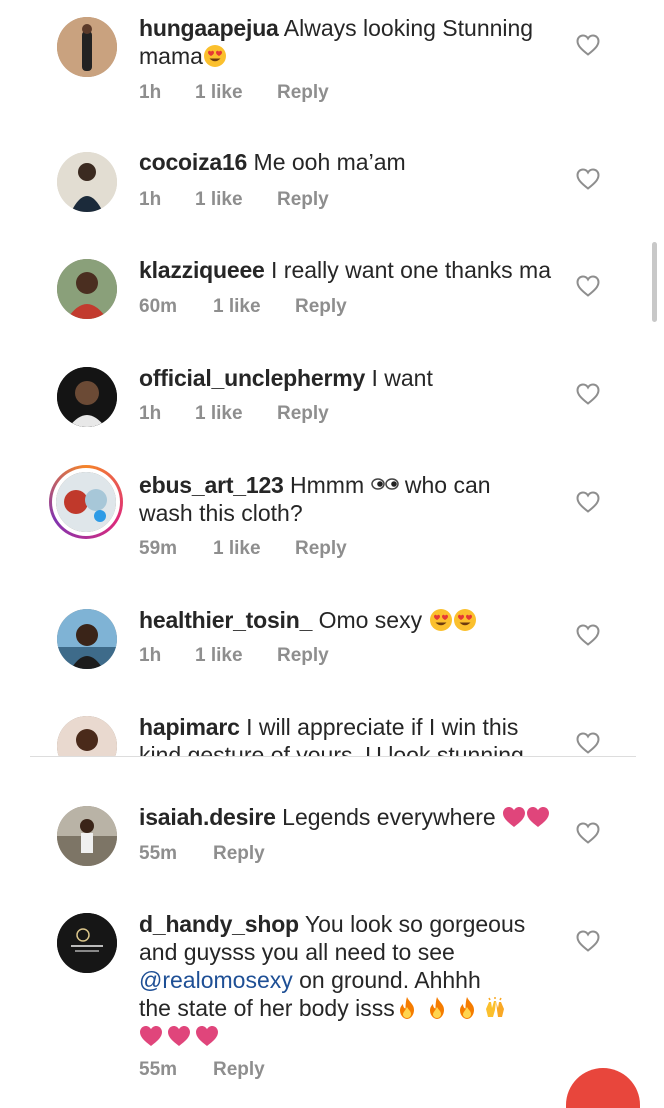 The width and height of the screenshot is (664, 1108). I want to click on comment-body: I want, so click(402, 378).